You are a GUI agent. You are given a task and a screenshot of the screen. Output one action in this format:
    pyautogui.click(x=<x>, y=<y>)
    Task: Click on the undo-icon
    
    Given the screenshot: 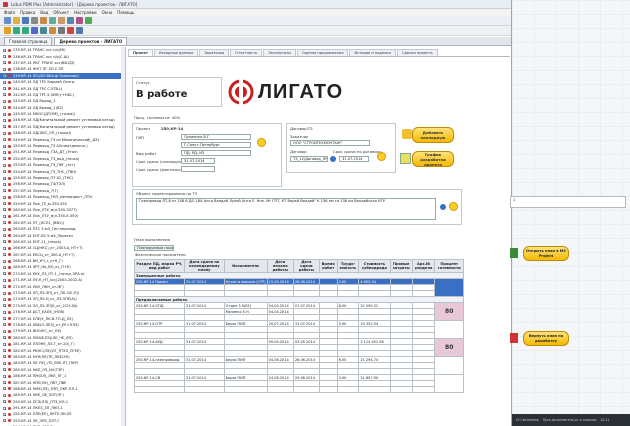 What is the action you would take?
    pyautogui.click(x=70, y=20)
    